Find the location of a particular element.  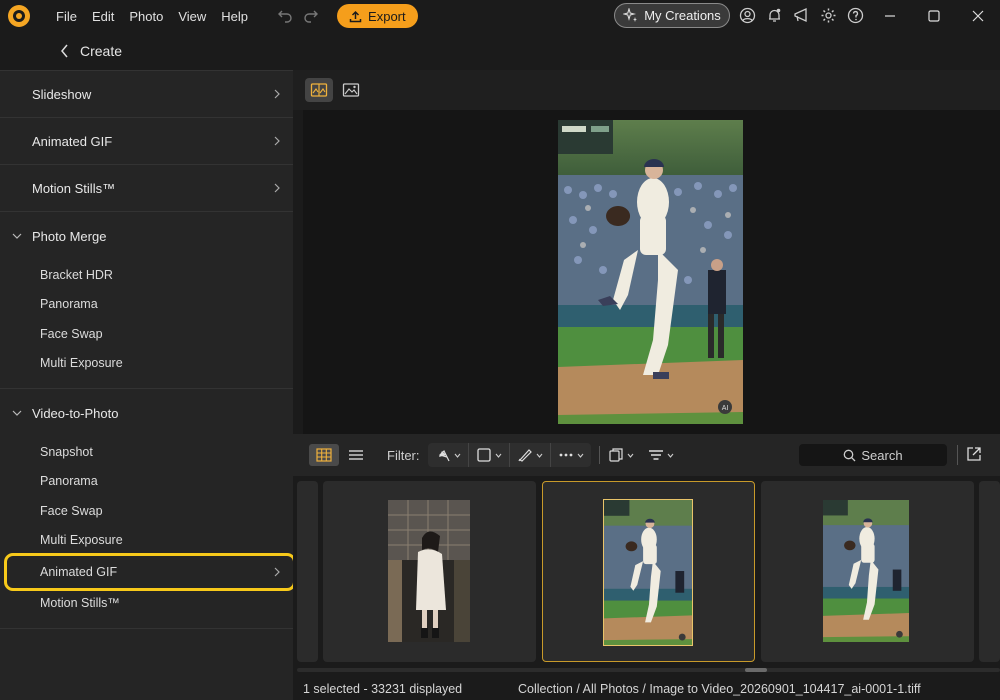

flag-filter-dropdown is located at coordinates (448, 455).